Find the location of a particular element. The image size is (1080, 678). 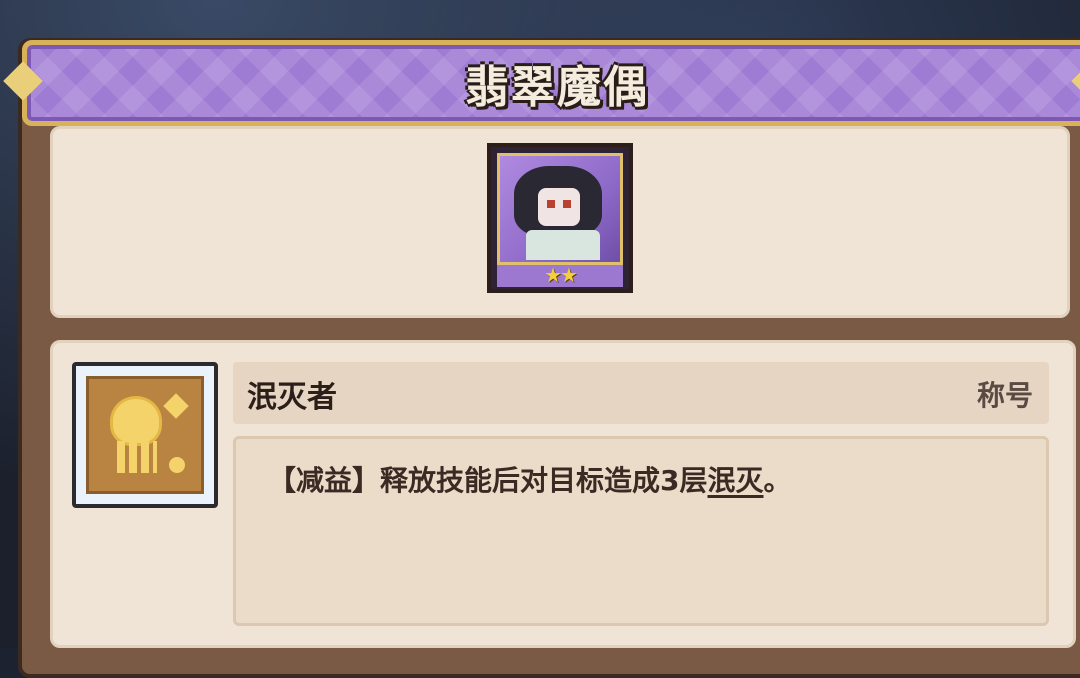

title-banner: 翡翠魔偶 is located at coordinates (551, 83).